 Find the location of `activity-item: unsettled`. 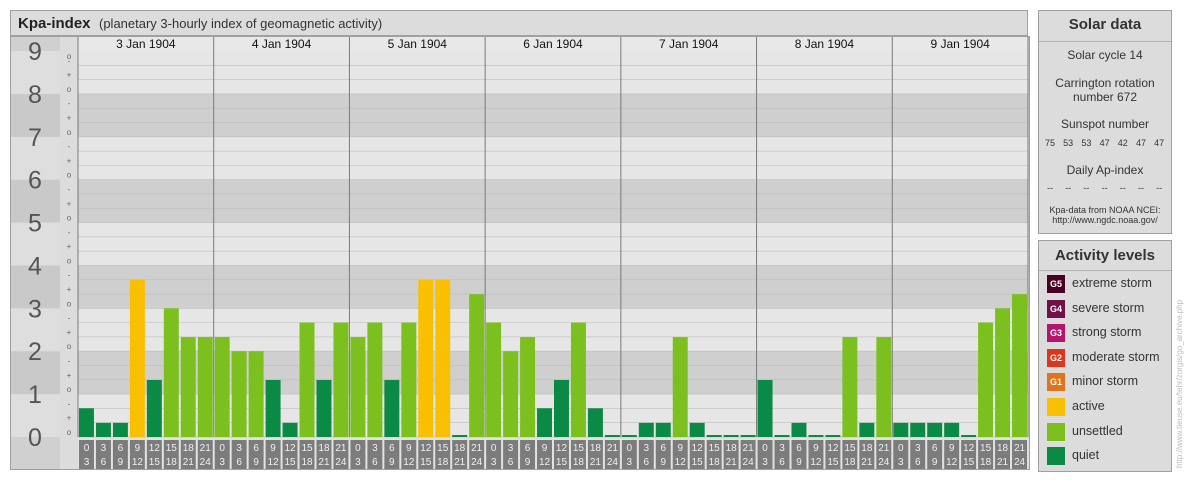

activity-item: unsettled is located at coordinates (1107, 431).